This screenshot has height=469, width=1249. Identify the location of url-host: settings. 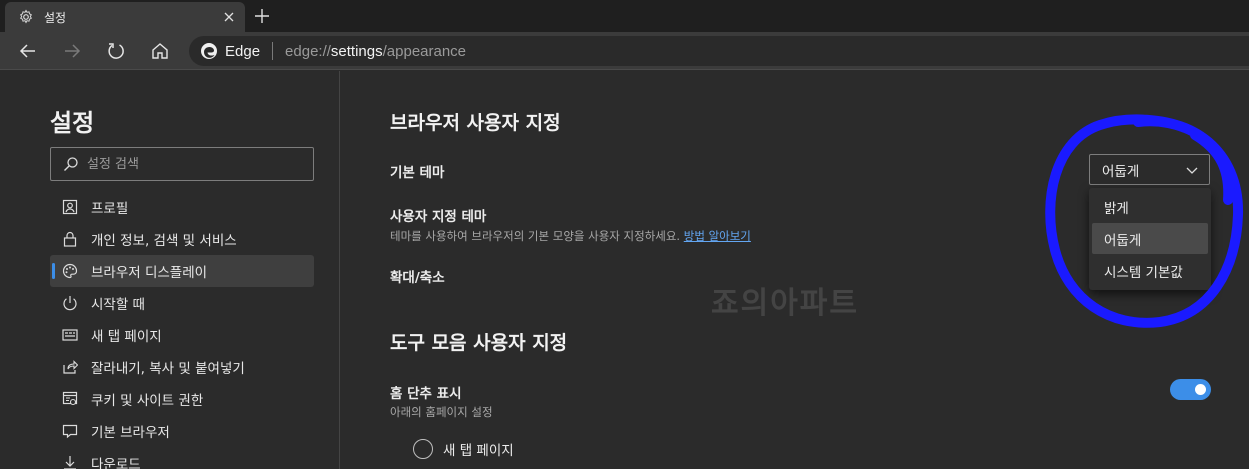
(356, 51).